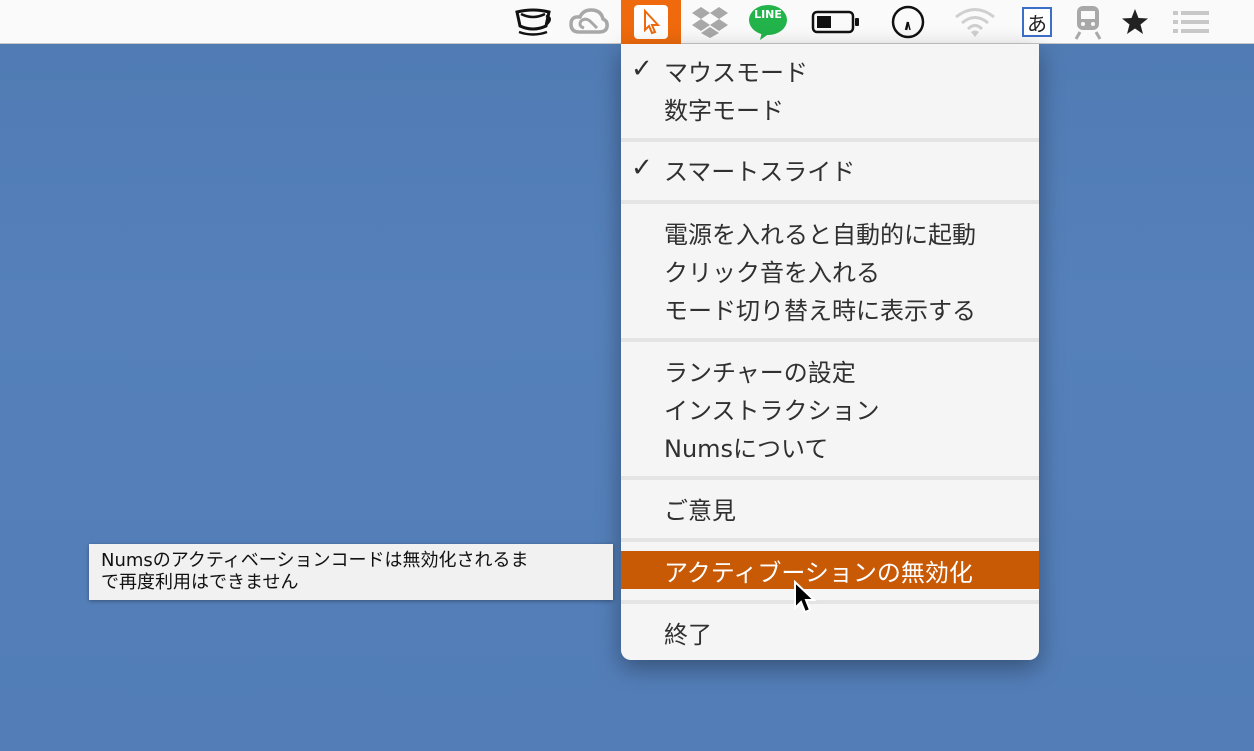 This screenshot has height=751, width=1254. What do you see at coordinates (710, 22) in the screenshot?
I see `dropbox-icon` at bounding box center [710, 22].